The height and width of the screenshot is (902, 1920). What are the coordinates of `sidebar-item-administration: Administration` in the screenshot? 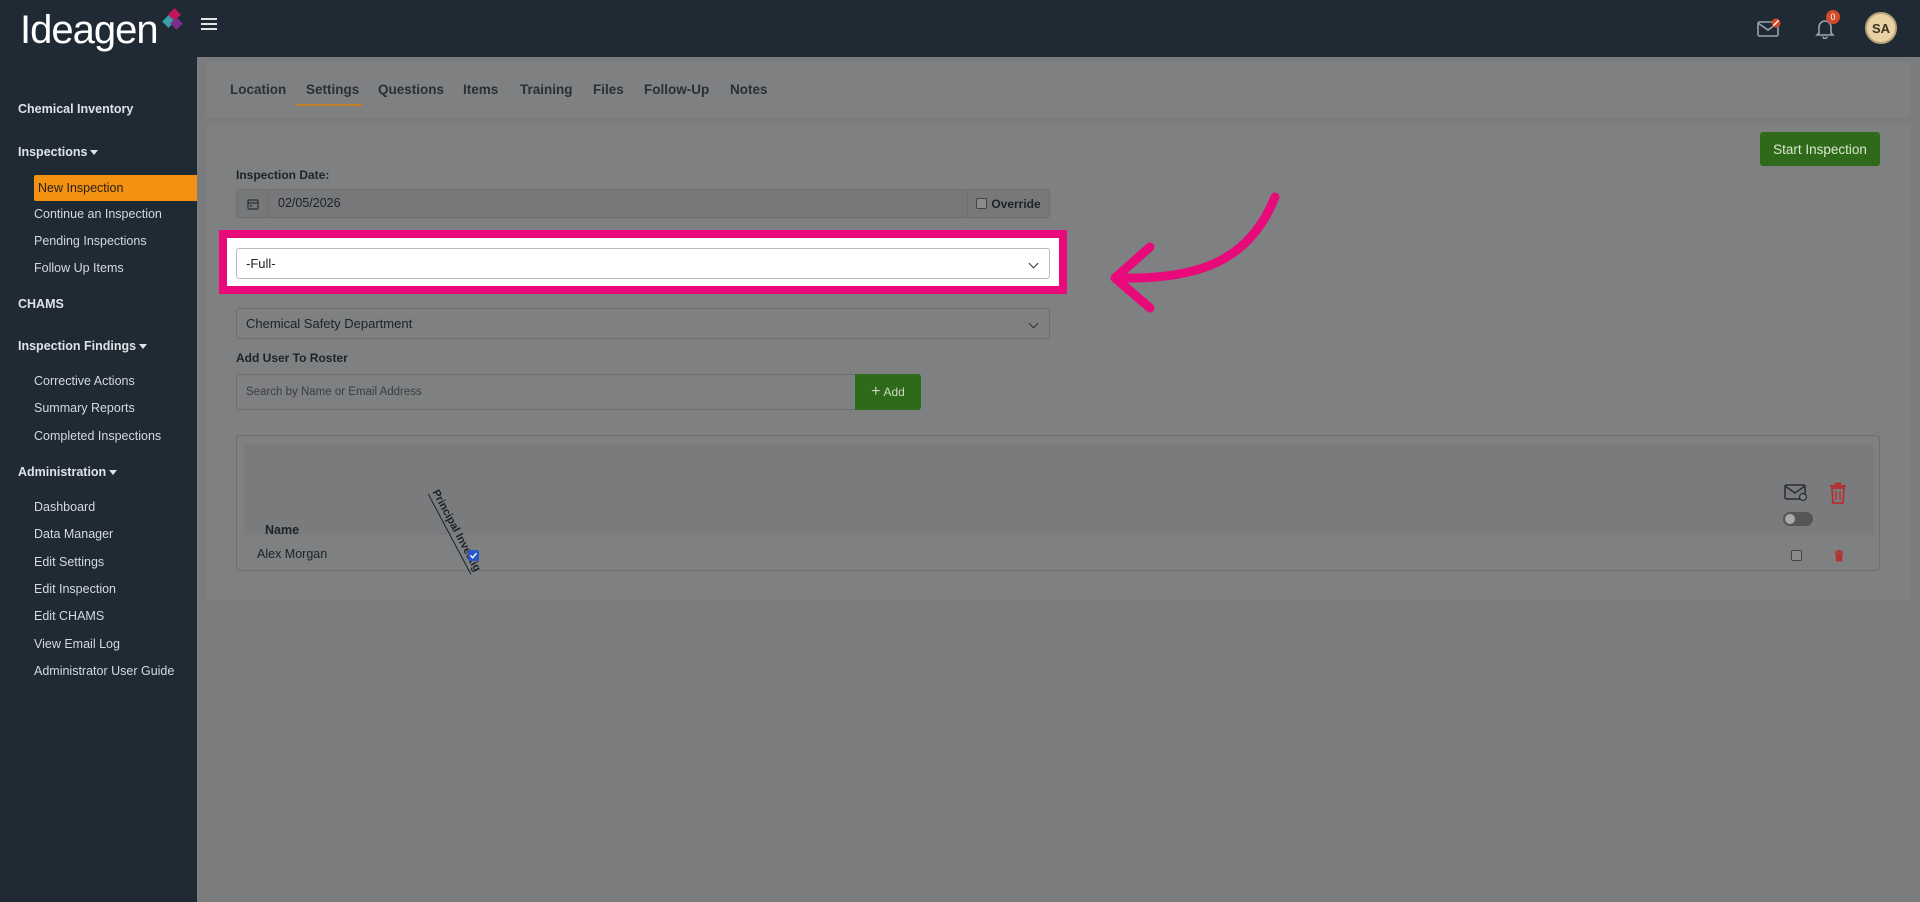 It's located at (68, 472).